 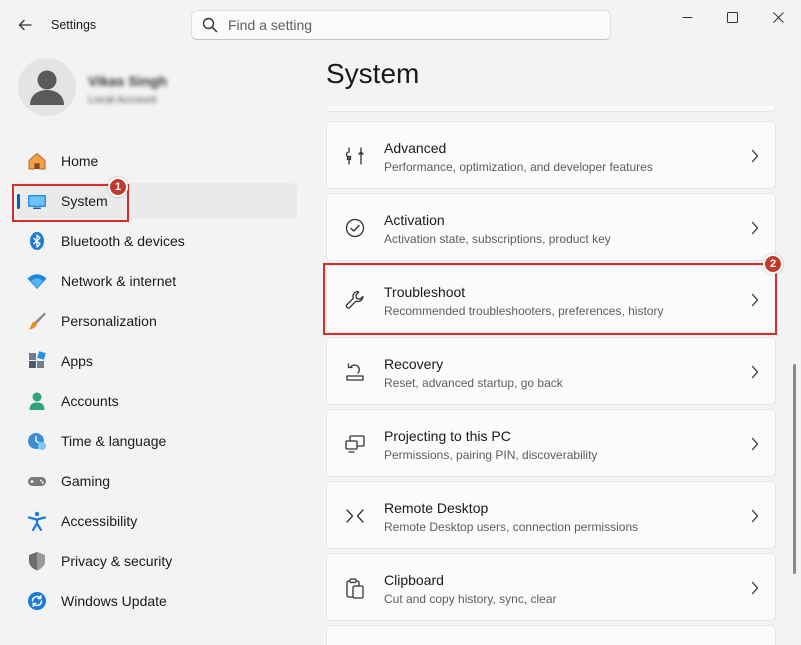 I want to click on card-title: Recovery, so click(x=414, y=364).